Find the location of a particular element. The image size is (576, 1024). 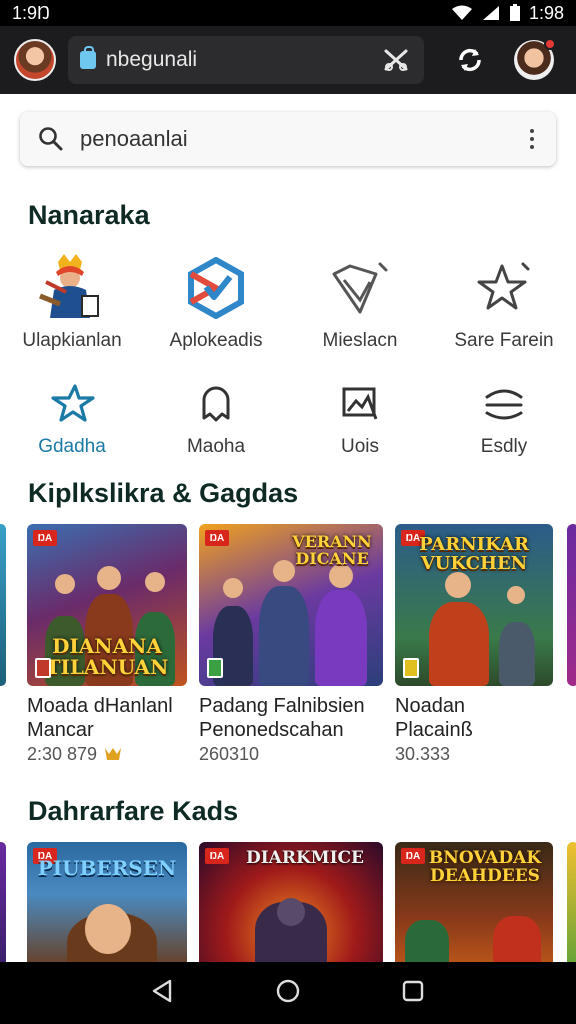

category-item: Esdly is located at coordinates (504, 418).